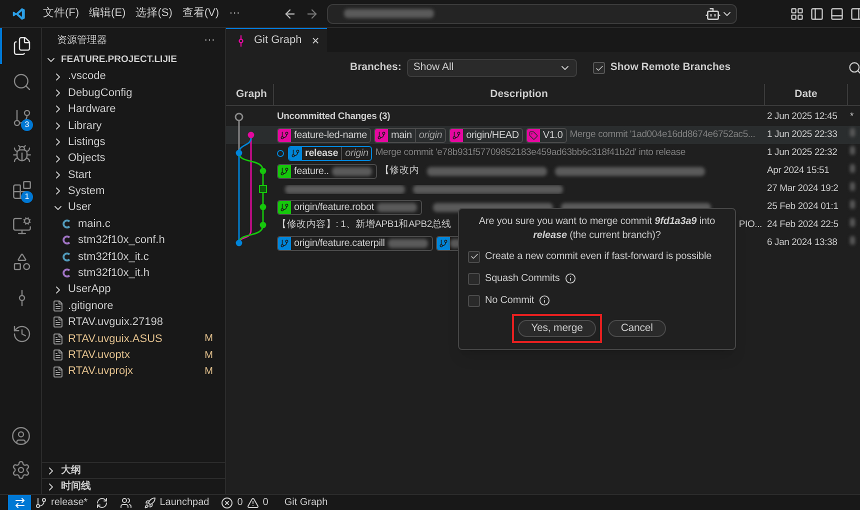 Image resolution: width=860 pixels, height=510 pixels. I want to click on count-badge: 3, so click(27, 125).